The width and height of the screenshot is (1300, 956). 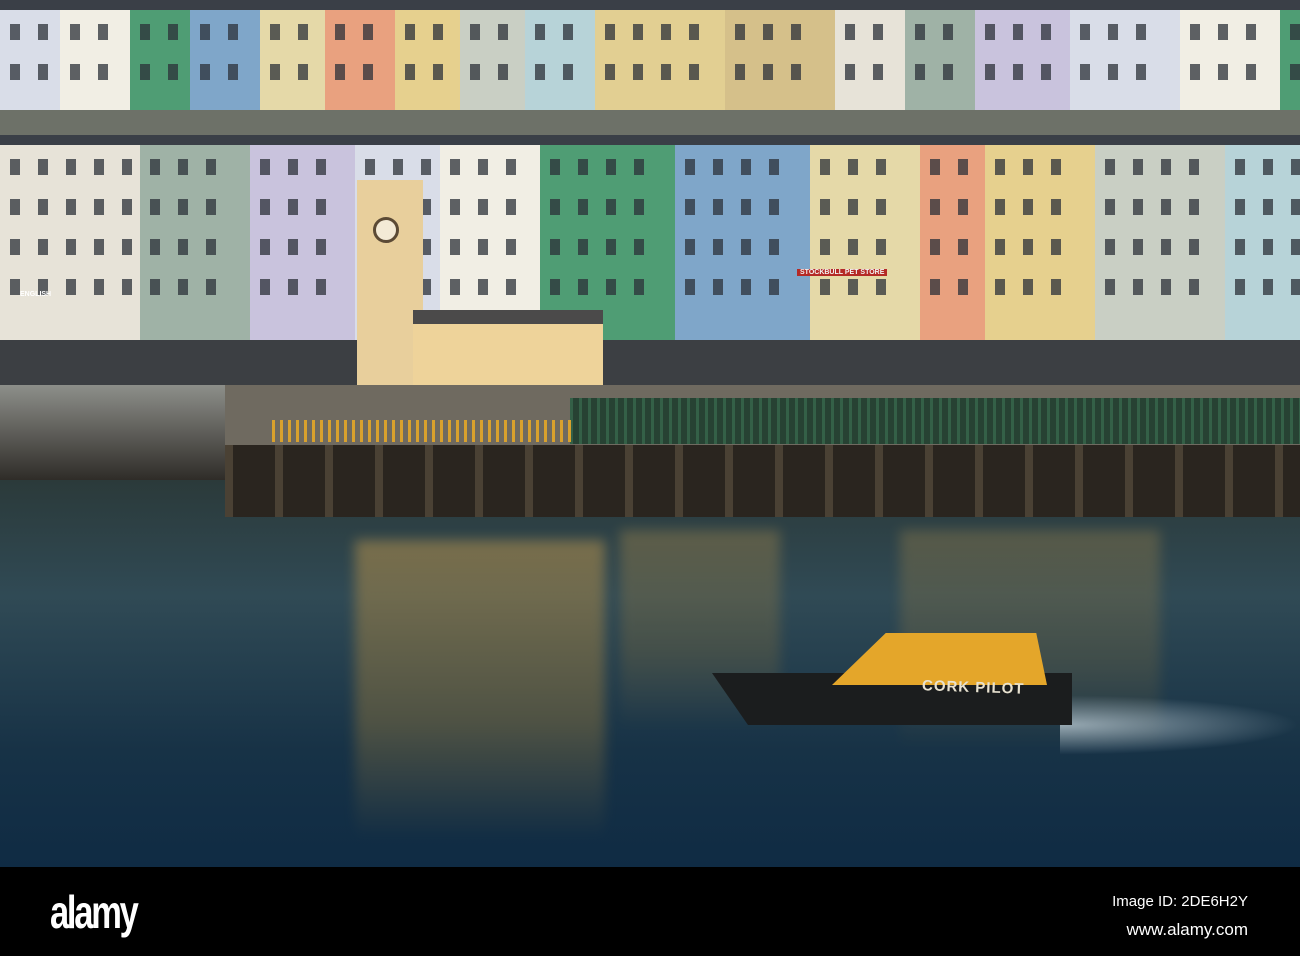 I want to click on yellow-railing, so click(x=422, y=431).